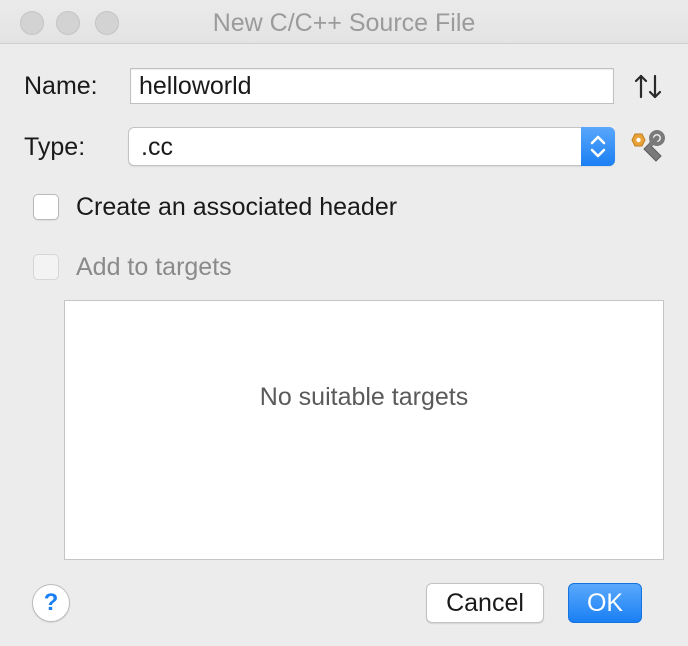 Image resolution: width=688 pixels, height=646 pixels. I want to click on add-to-targets-label: Add to targets, so click(154, 267).